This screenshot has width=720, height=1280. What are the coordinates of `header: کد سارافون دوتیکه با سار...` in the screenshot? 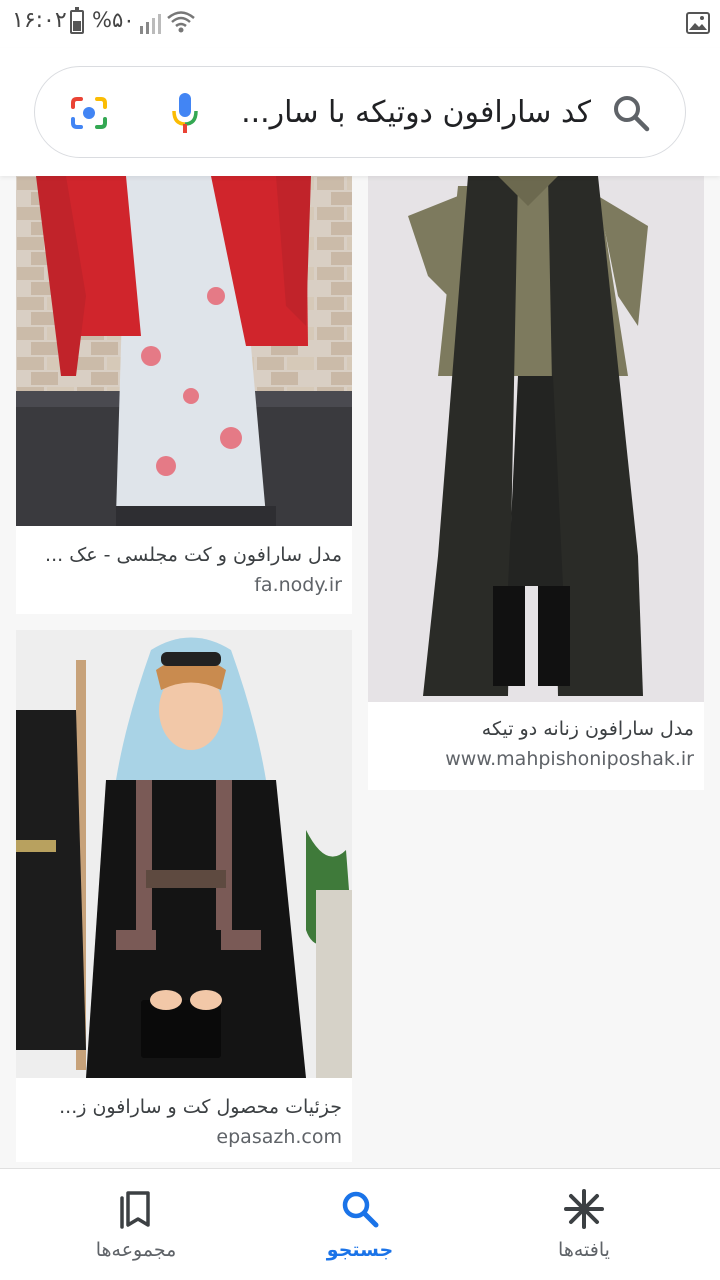 It's located at (360, 112).